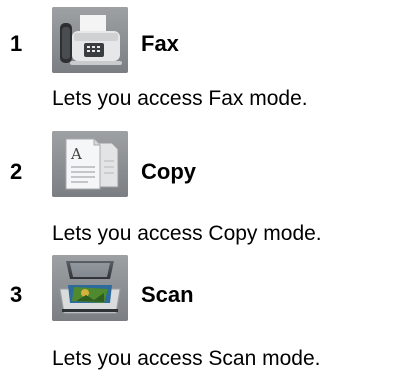  I want to click on svg-text: A, so click(76, 154).